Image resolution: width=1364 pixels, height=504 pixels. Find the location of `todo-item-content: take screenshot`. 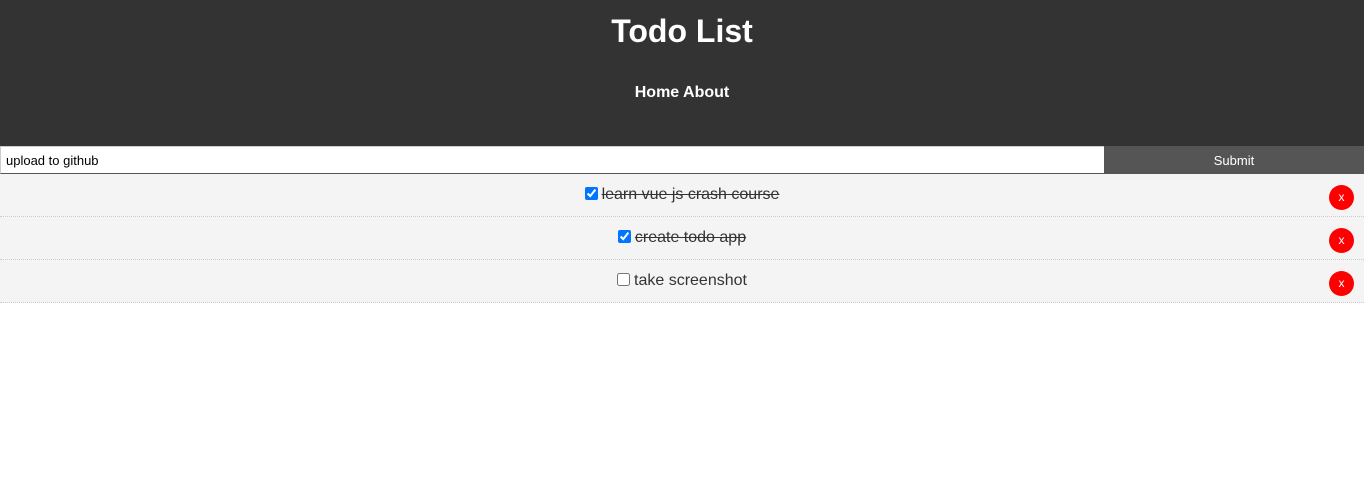

todo-item-content: take screenshot is located at coordinates (682, 281).